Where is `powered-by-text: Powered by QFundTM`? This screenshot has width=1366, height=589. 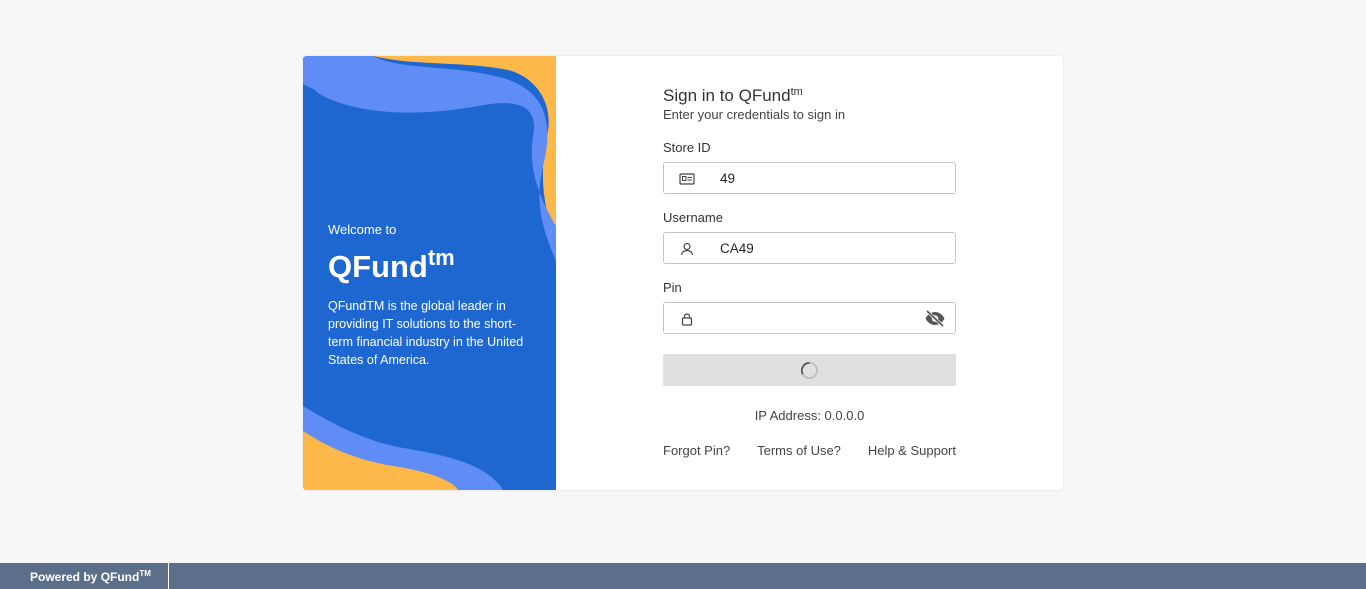
powered-by-text: Powered by QFundTM is located at coordinates (90, 576).